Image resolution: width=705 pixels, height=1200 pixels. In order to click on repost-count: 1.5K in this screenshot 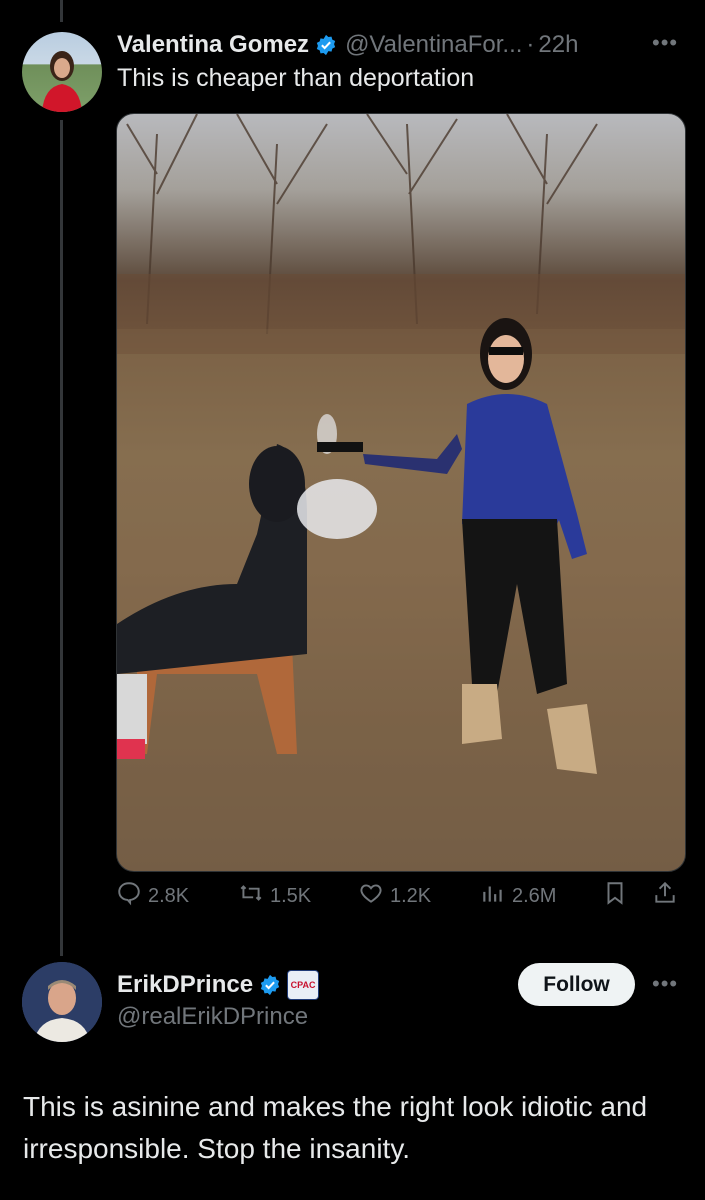, I will do `click(291, 895)`.